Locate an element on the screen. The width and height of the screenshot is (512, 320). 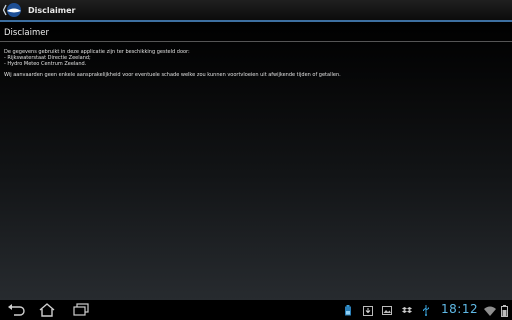
home-icon is located at coordinates (47, 310).